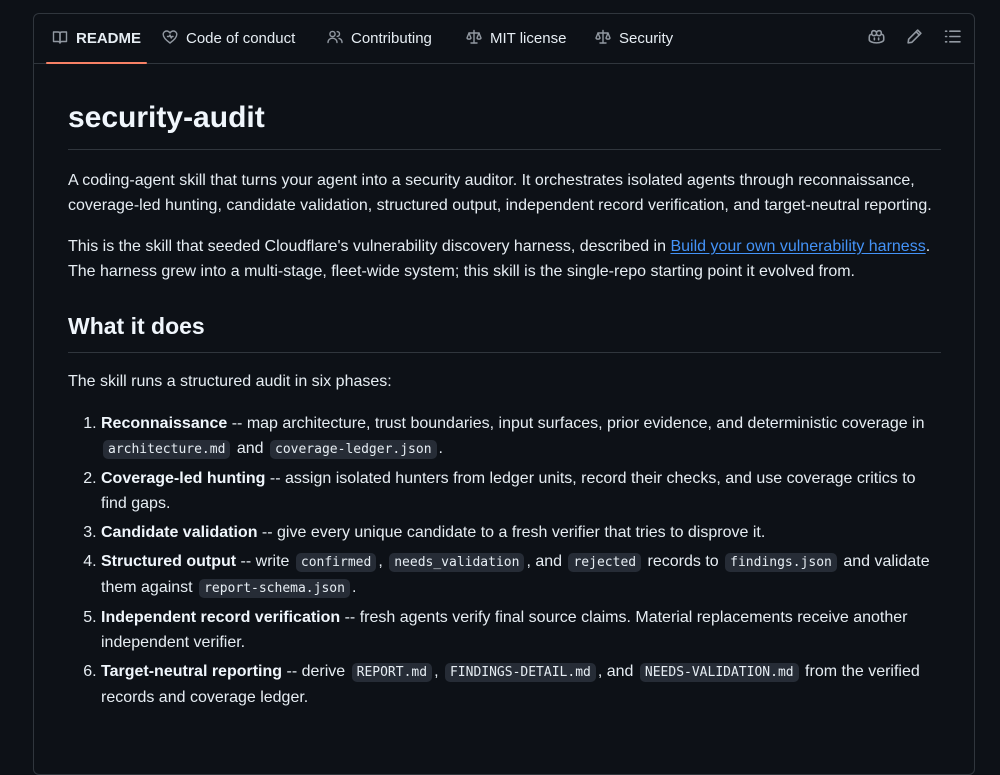 The width and height of the screenshot is (1000, 775). I want to click on book-icon, so click(60, 39).